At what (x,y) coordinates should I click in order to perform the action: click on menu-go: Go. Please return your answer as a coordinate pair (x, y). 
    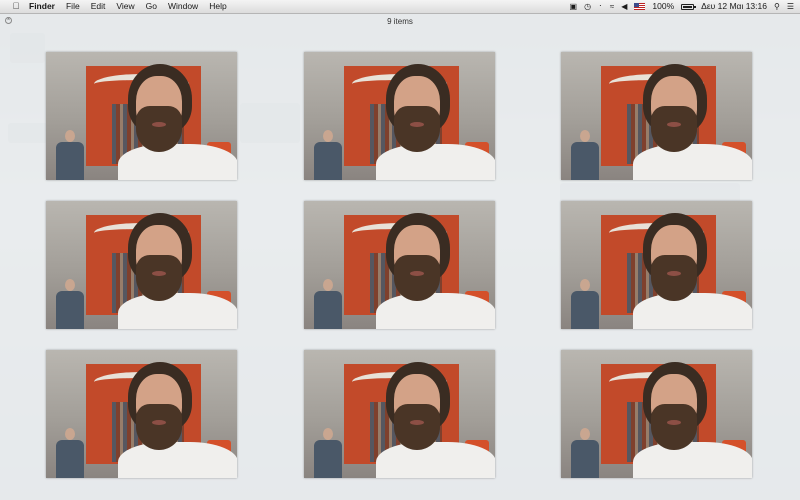
    Looking at the image, I should click on (151, 6).